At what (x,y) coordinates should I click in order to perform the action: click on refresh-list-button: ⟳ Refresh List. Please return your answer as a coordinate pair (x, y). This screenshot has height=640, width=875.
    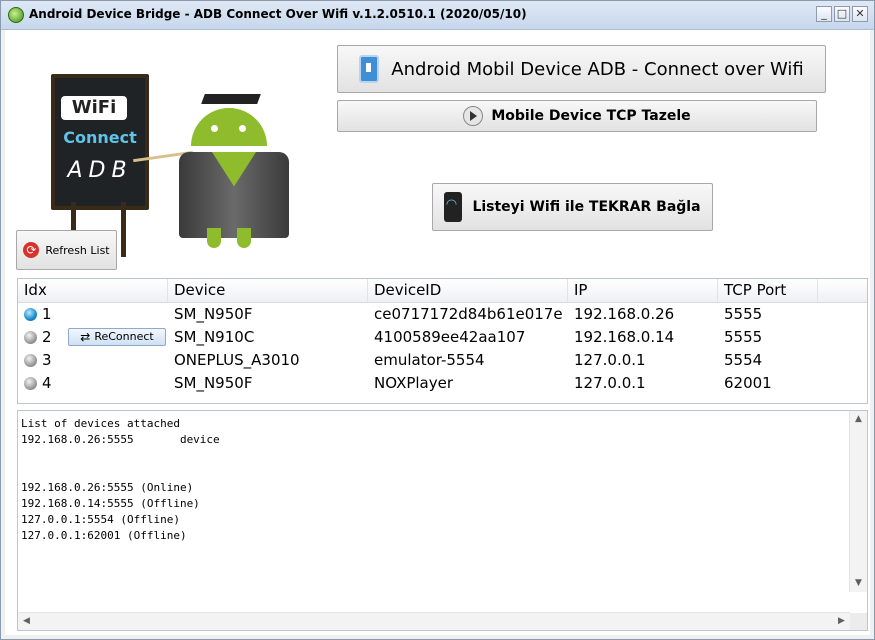
    Looking at the image, I should click on (66, 250).